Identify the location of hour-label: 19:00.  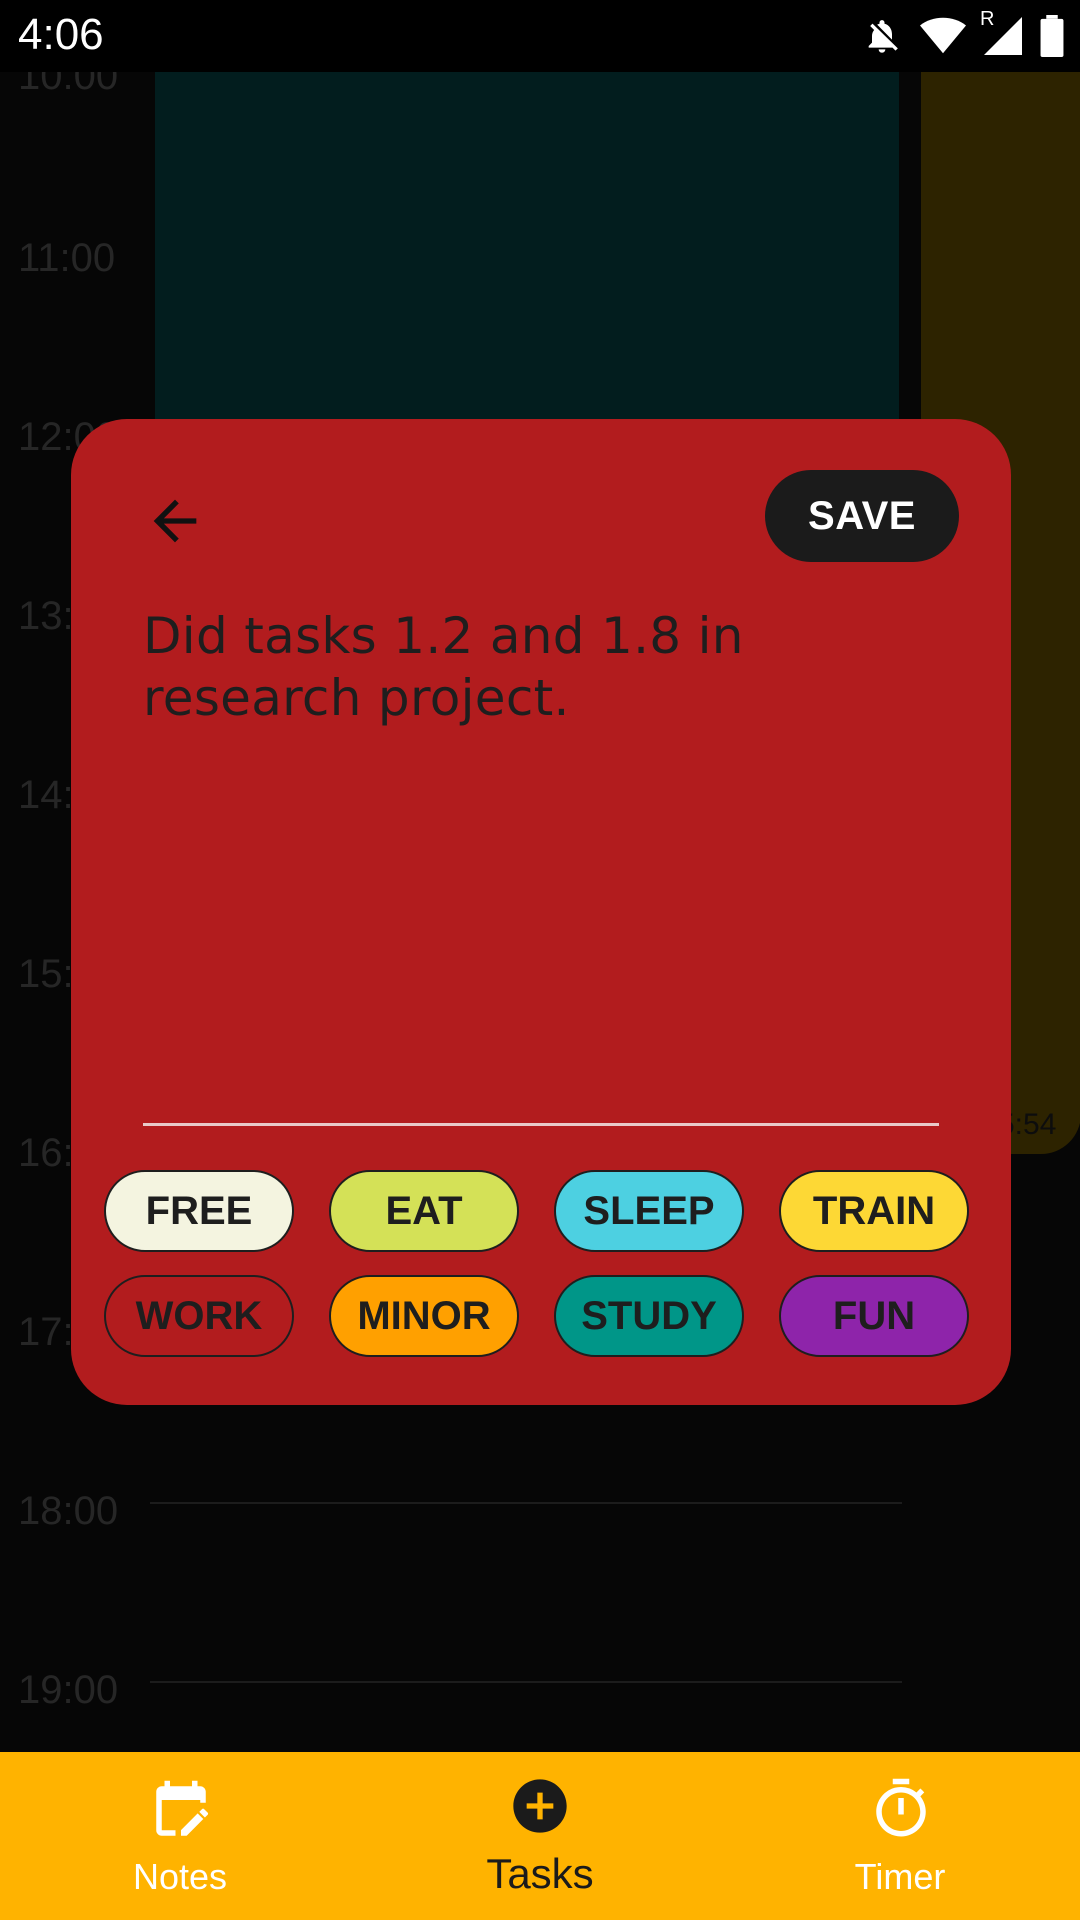
(68, 1690).